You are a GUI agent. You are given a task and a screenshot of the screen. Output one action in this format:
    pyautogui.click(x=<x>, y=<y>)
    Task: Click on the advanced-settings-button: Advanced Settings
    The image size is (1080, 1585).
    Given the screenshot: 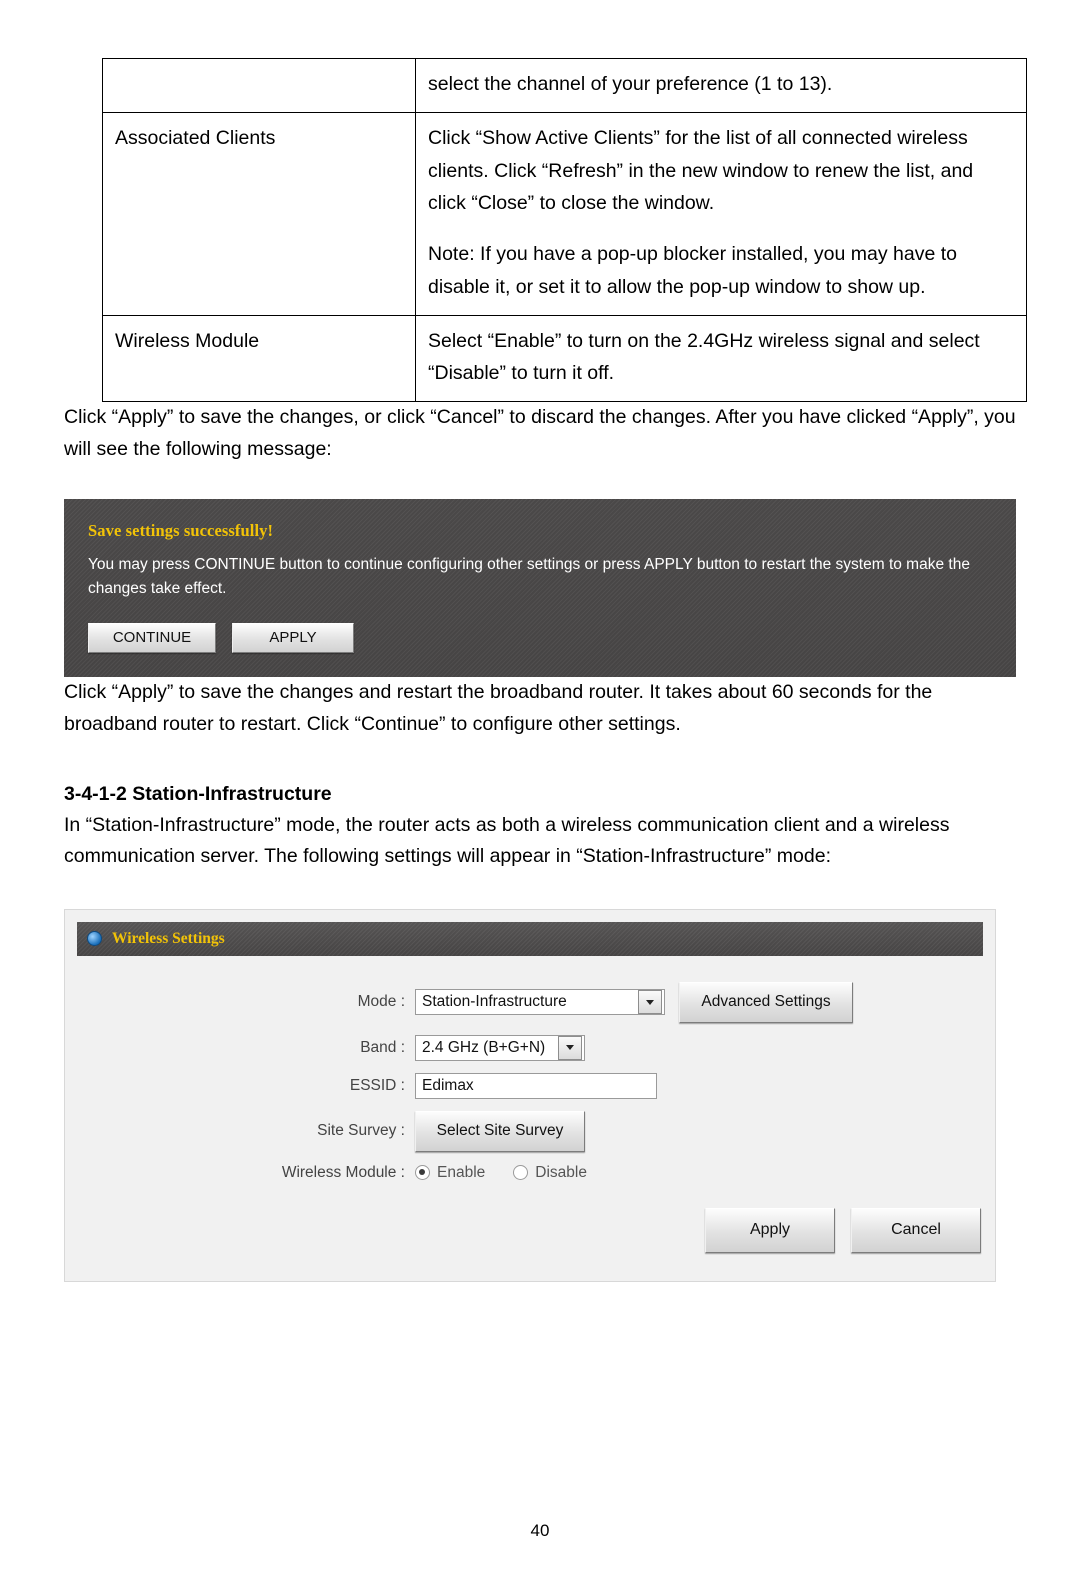 What is the action you would take?
    pyautogui.click(x=766, y=1002)
    